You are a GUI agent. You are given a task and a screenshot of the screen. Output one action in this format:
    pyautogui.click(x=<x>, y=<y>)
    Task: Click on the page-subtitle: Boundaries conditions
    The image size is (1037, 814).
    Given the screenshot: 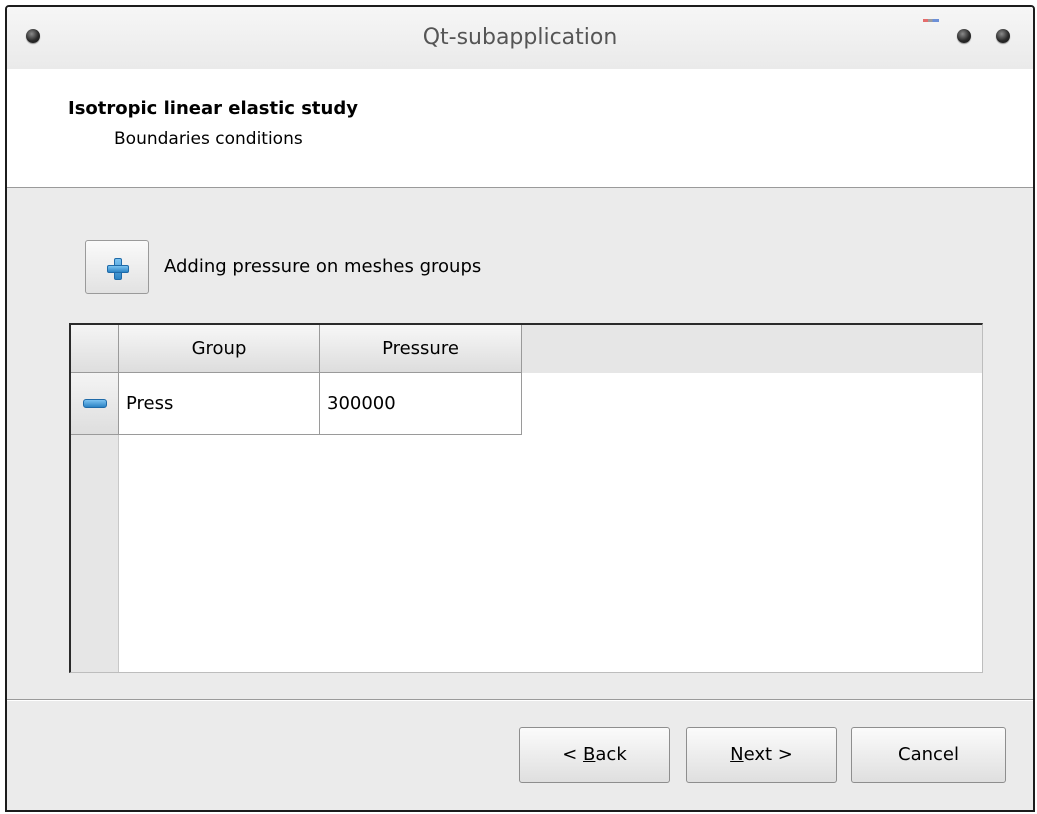 What is the action you would take?
    pyautogui.click(x=208, y=139)
    